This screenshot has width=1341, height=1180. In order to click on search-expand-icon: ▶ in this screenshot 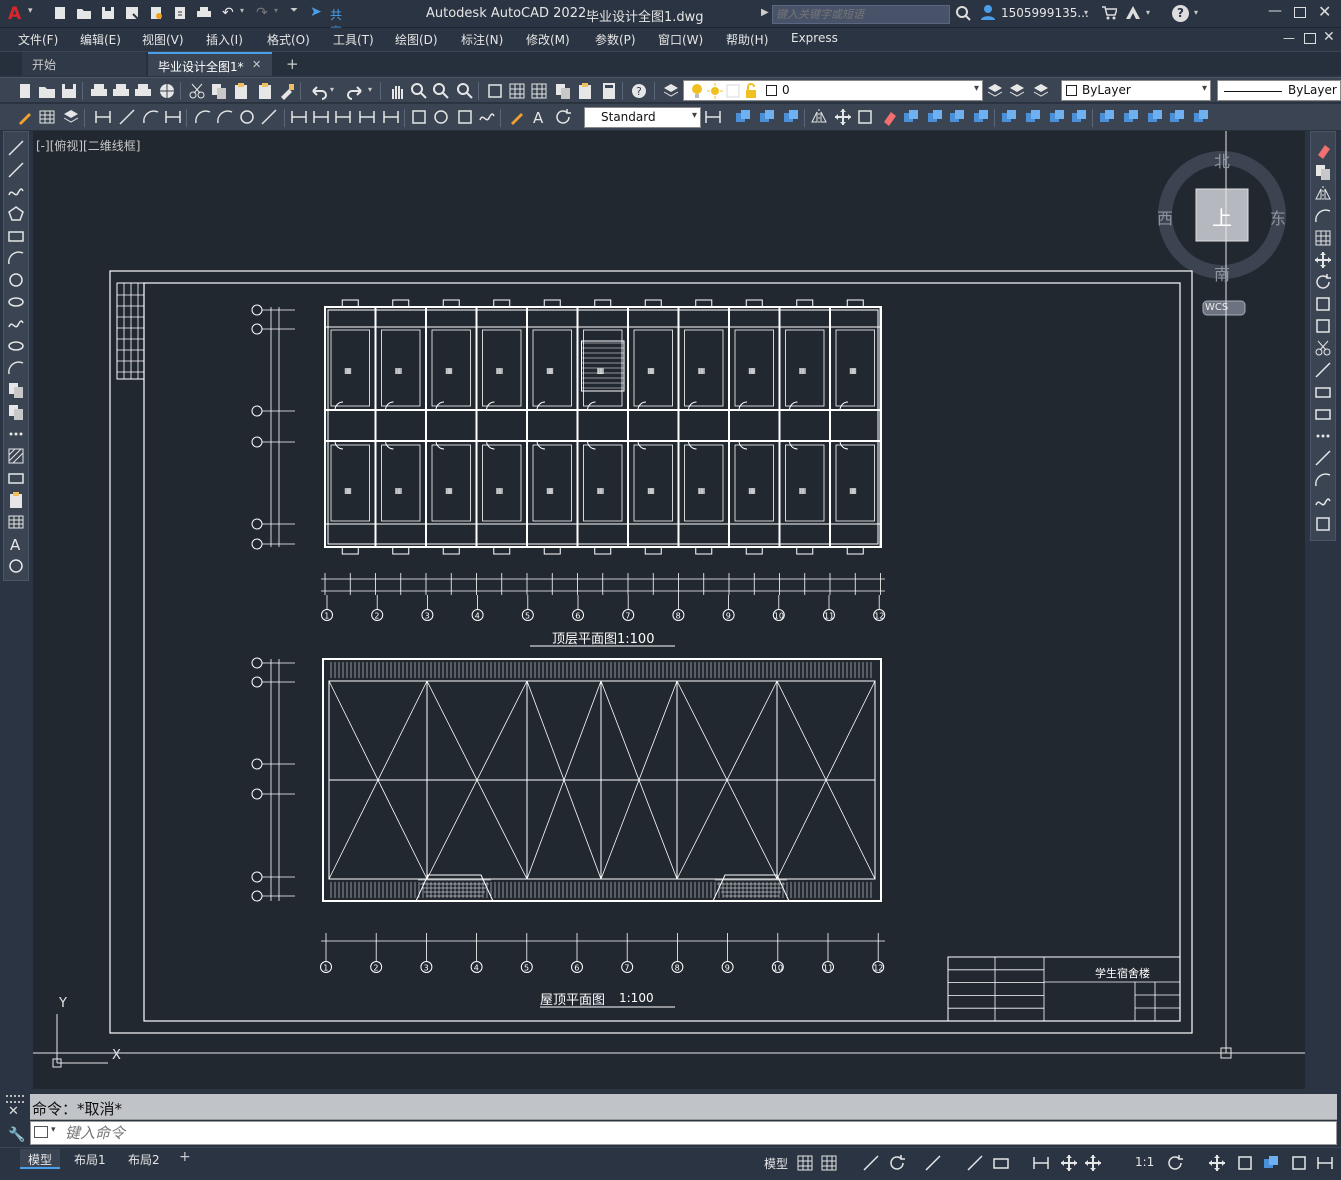, I will do `click(765, 12)`.